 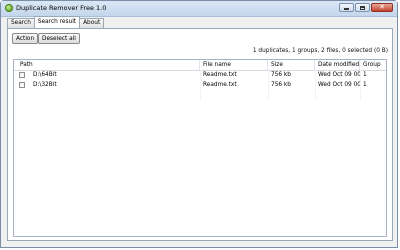 I want to click on window-controls: ✕, so click(x=365, y=8).